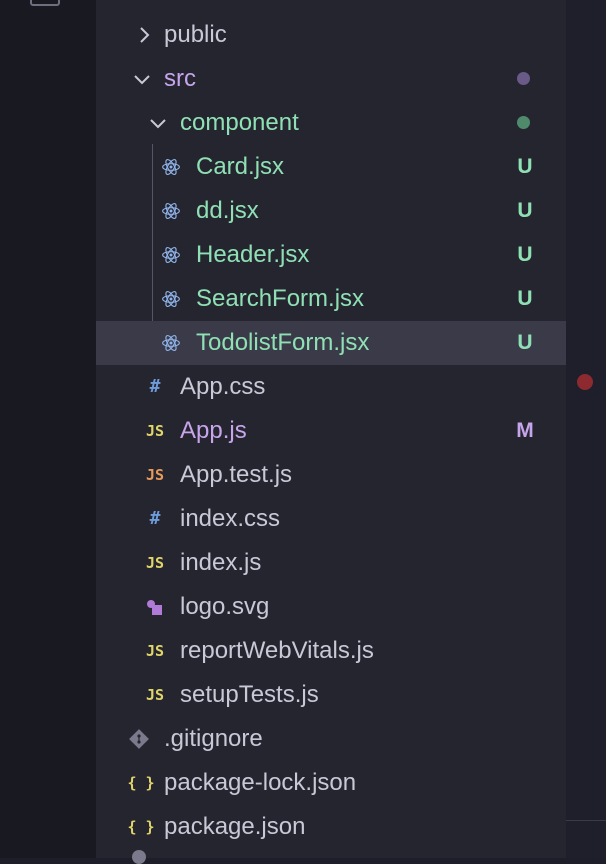 This screenshot has height=864, width=606. Describe the element at coordinates (230, 518) in the screenshot. I see `tree-item-label: index.css` at that location.